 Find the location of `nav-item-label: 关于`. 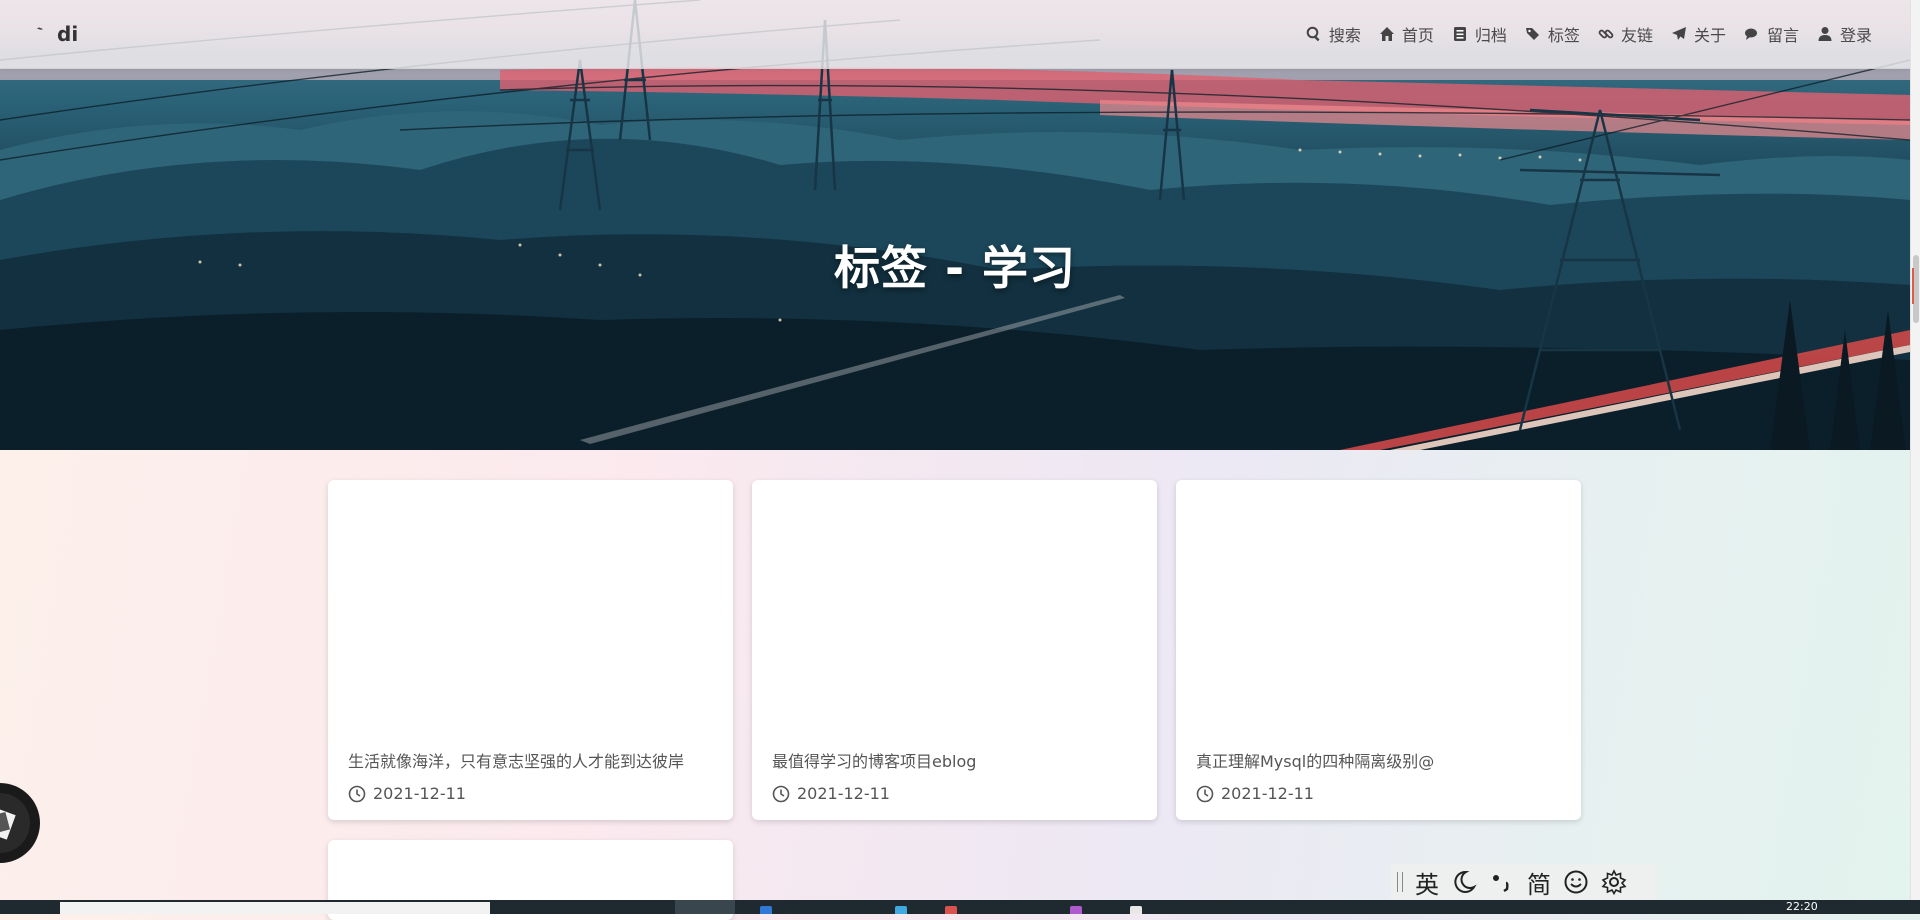

nav-item-label: 关于 is located at coordinates (1709, 35).